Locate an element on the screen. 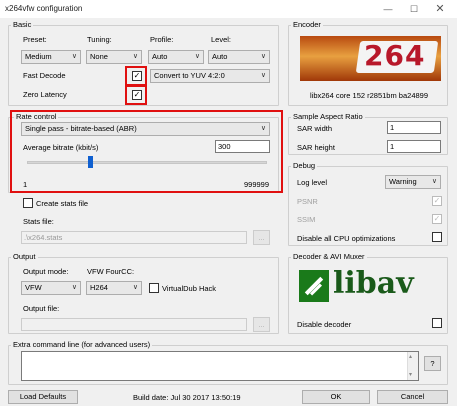  output-mode-select: VFW ∨ is located at coordinates (51, 288).